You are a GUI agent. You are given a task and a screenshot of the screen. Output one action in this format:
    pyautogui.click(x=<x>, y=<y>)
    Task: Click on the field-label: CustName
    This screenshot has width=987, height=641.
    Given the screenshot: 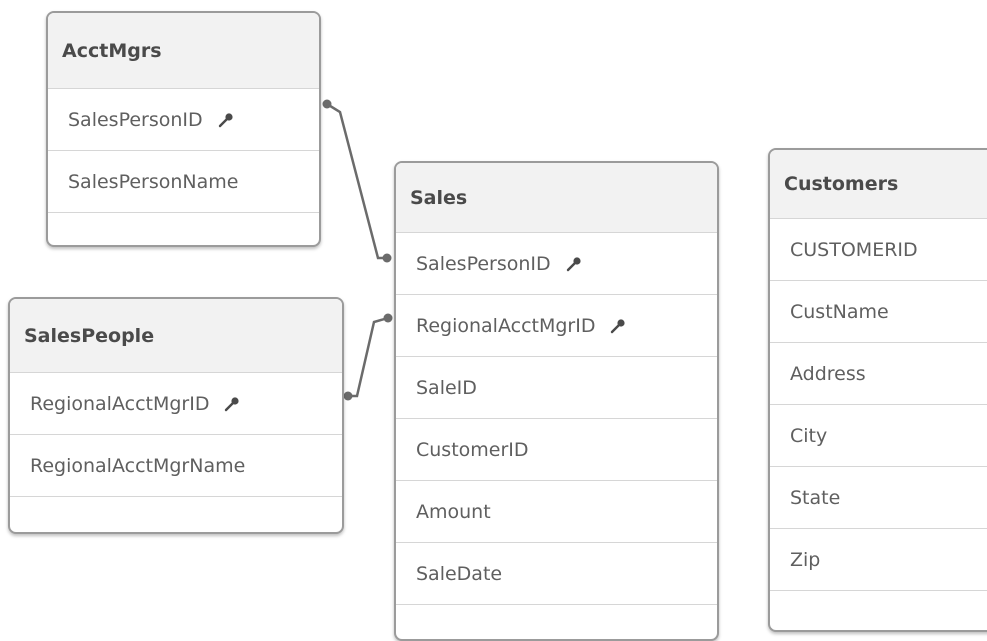 What is the action you would take?
    pyautogui.click(x=839, y=311)
    